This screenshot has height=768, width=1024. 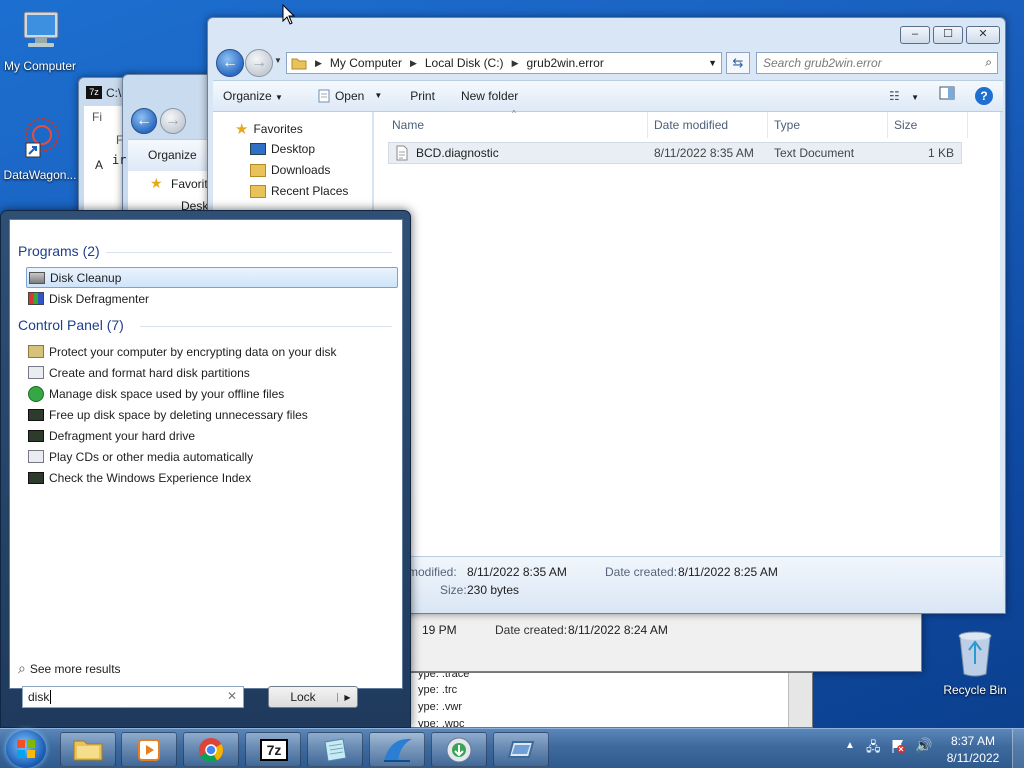 I want to click on taskbar-display-app, so click(x=521, y=749).